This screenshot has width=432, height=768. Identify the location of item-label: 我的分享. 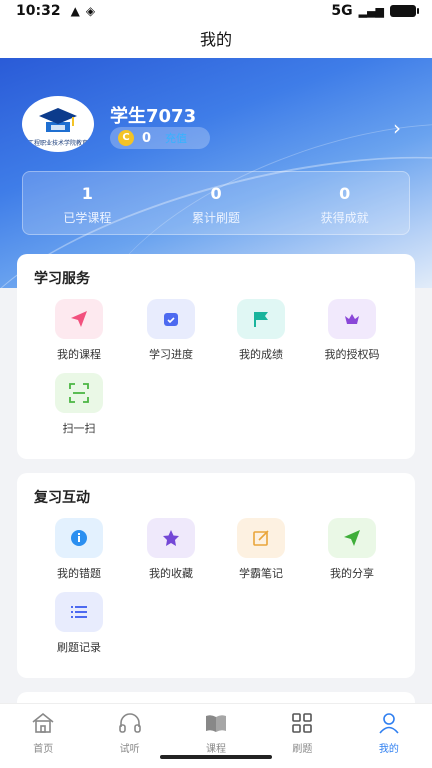
(352, 573).